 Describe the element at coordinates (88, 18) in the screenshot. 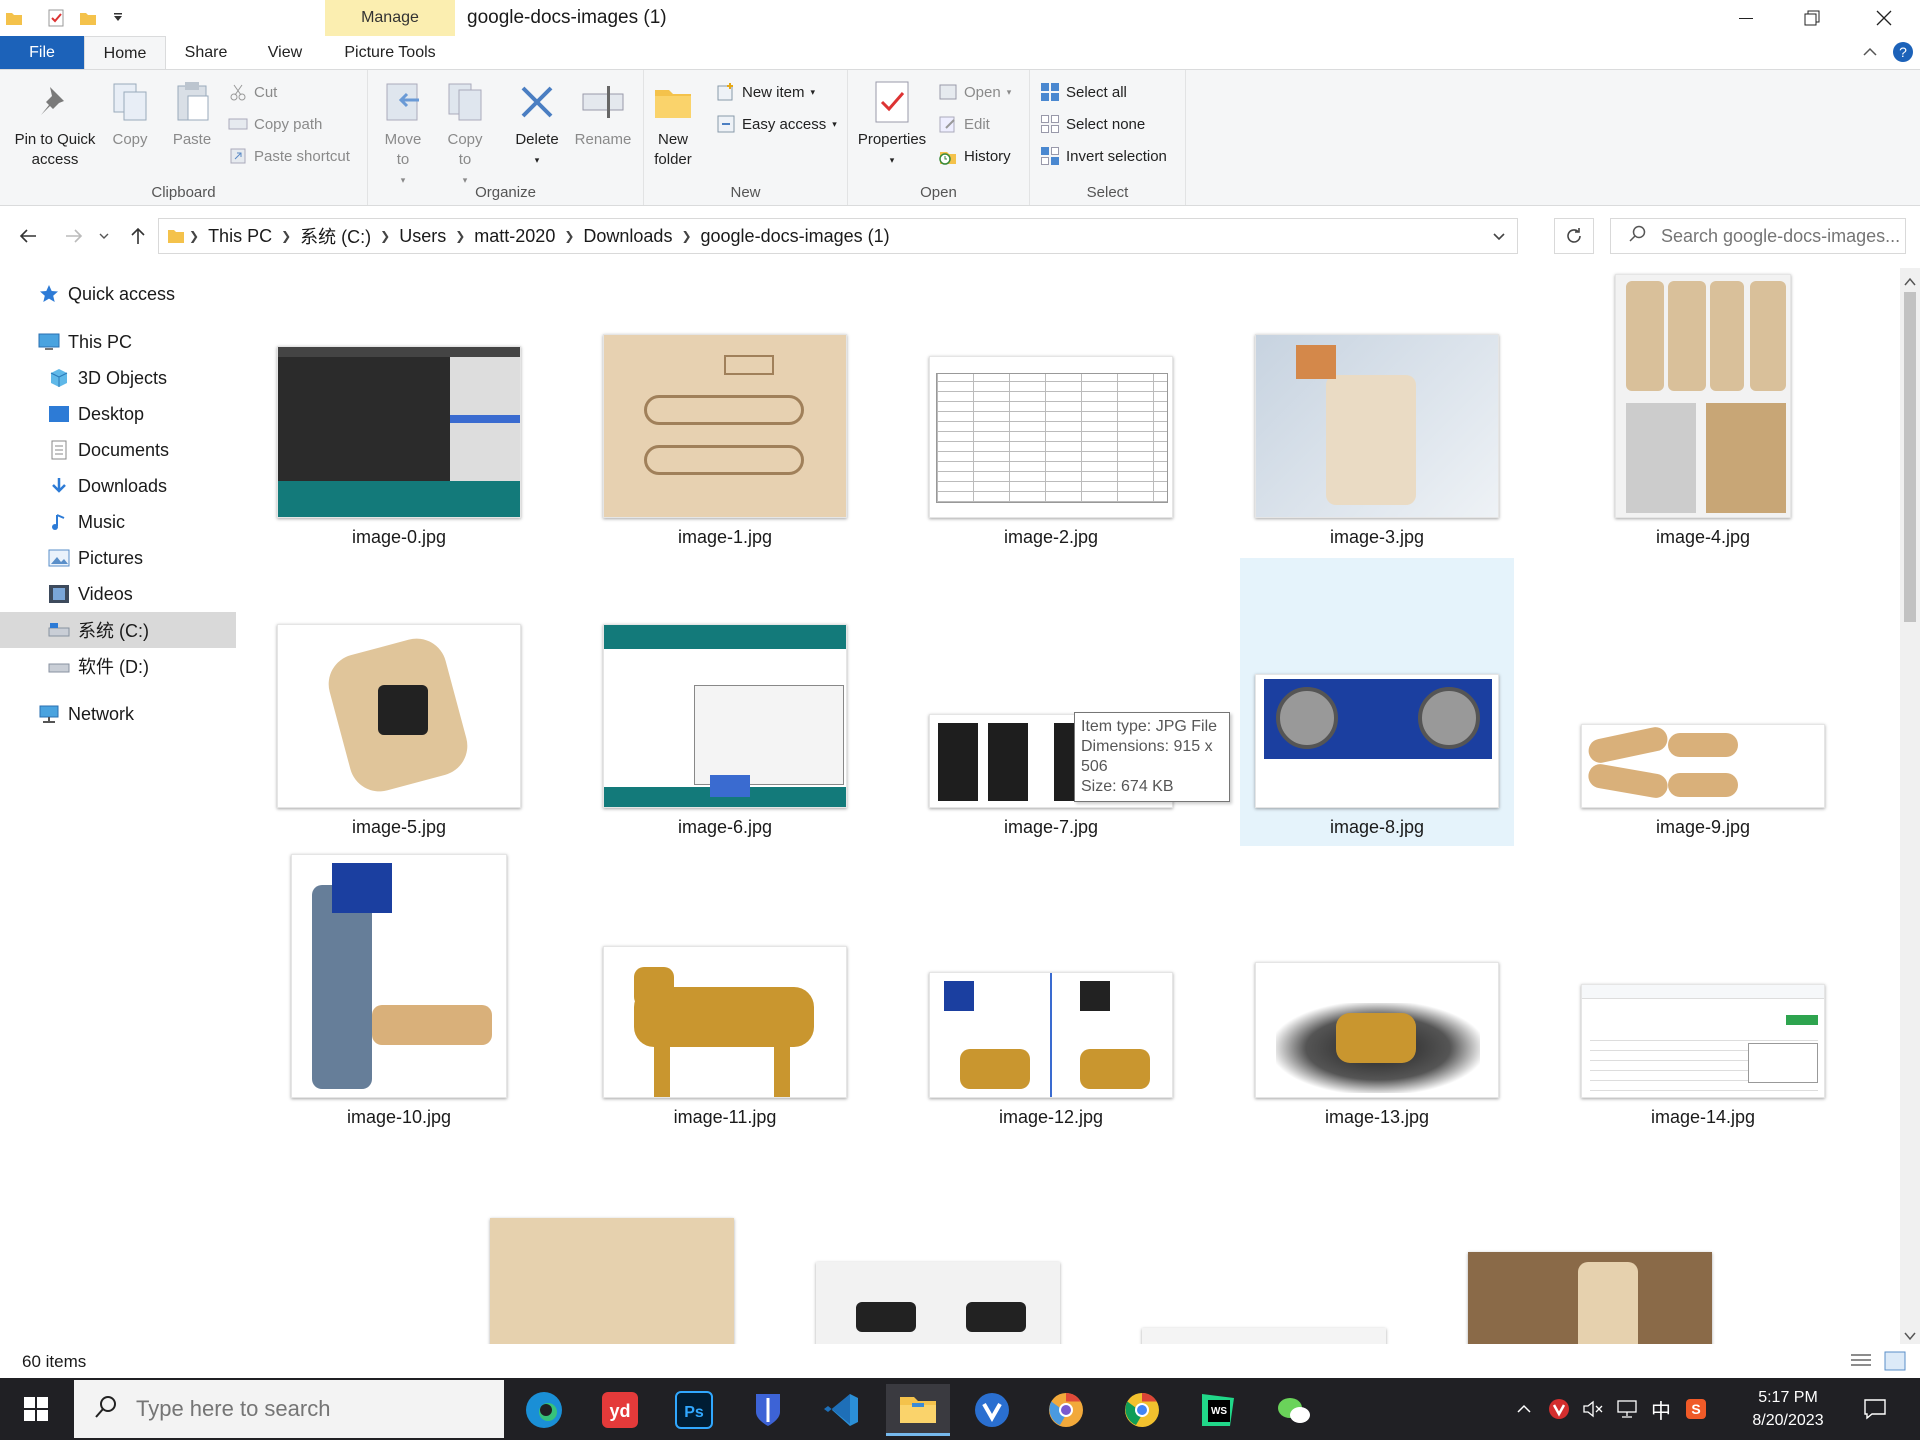

I see `new-folder-qat-icon` at that location.